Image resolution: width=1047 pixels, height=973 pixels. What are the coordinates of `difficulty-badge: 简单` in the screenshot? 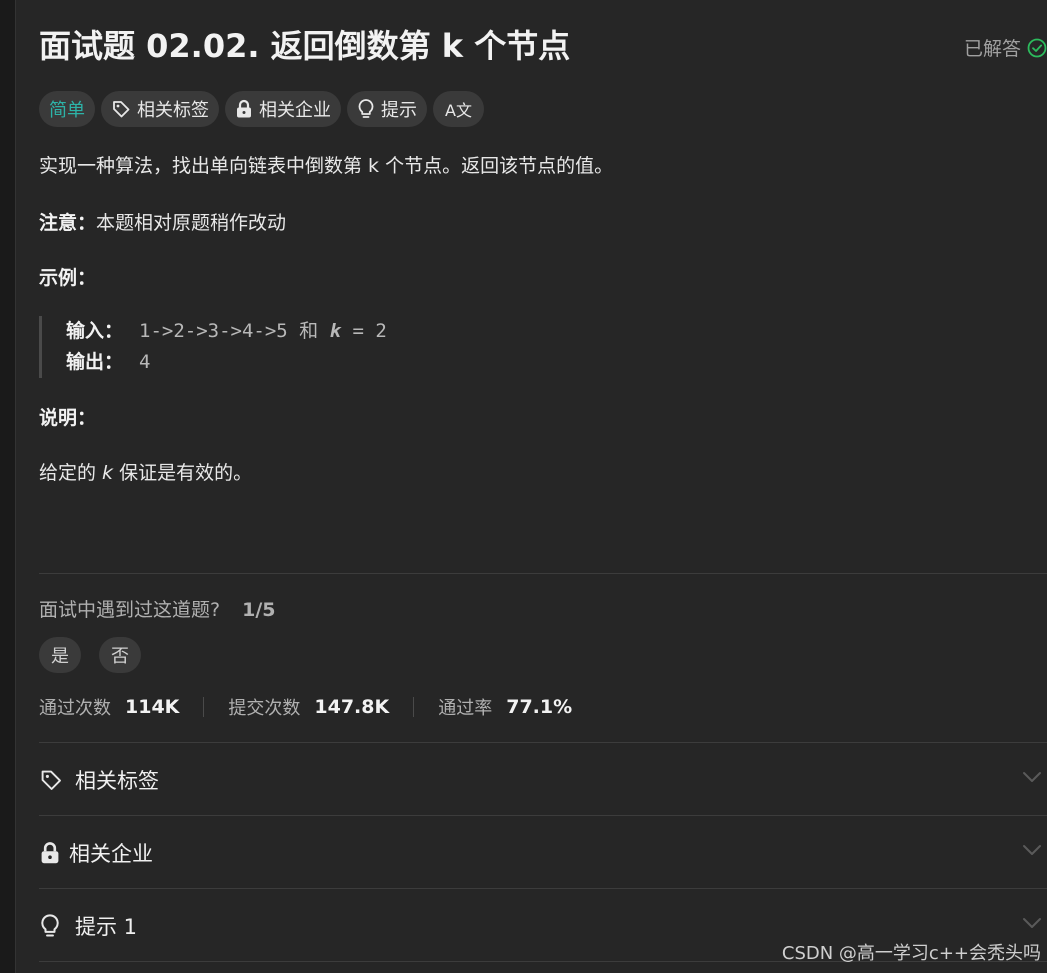 It's located at (67, 109).